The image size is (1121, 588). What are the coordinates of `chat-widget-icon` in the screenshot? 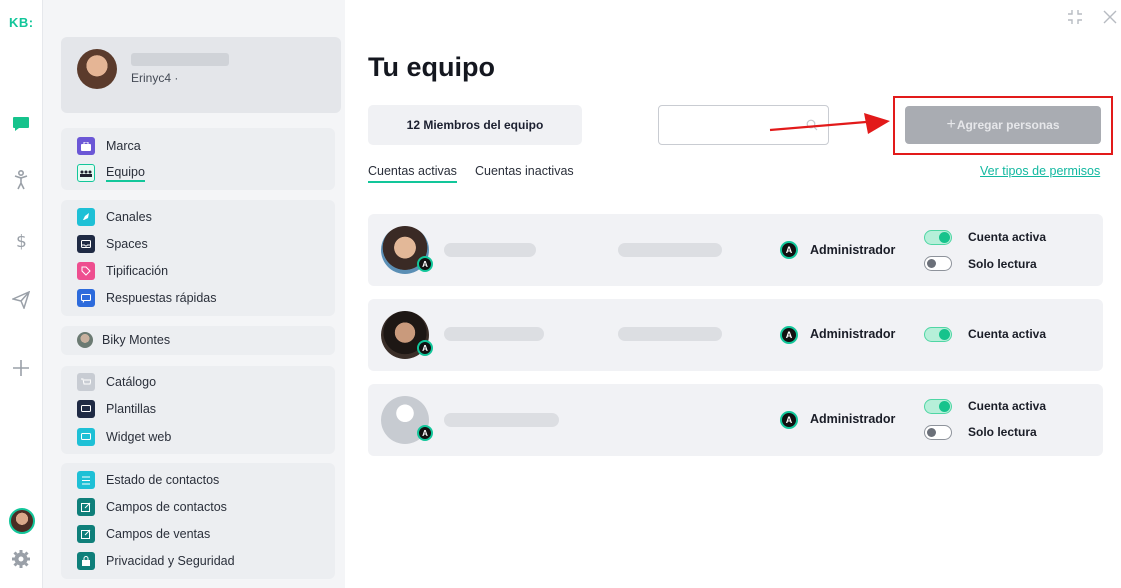 It's located at (86, 437).